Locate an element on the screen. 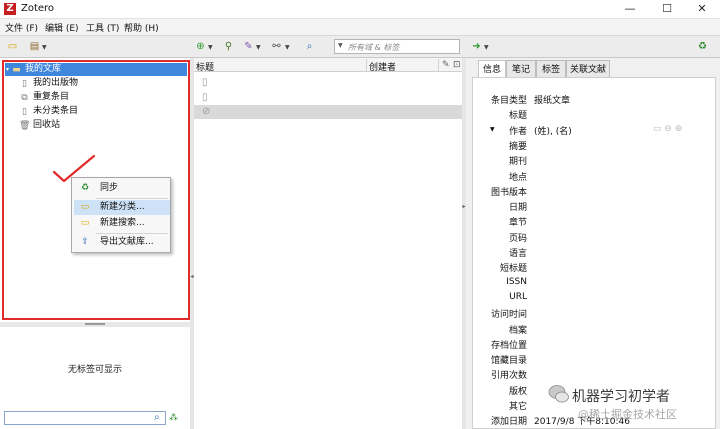 This screenshot has height=429, width=720. creator-actions-icon: ▭ ⊖ ⊕ is located at coordinates (667, 129).